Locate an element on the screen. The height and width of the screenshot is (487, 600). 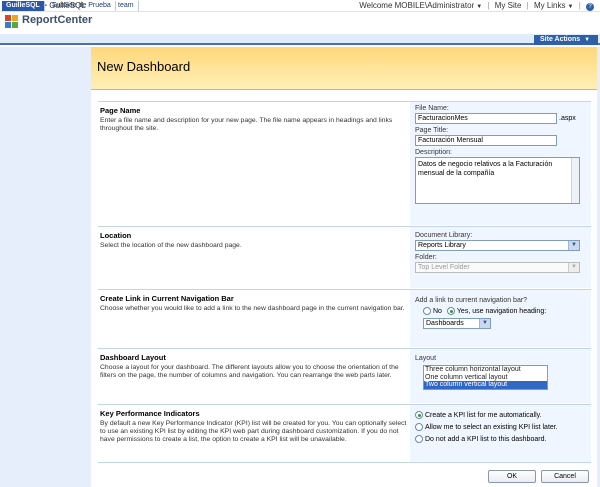
page-title-label: Page Title: is located at coordinates (432, 130).